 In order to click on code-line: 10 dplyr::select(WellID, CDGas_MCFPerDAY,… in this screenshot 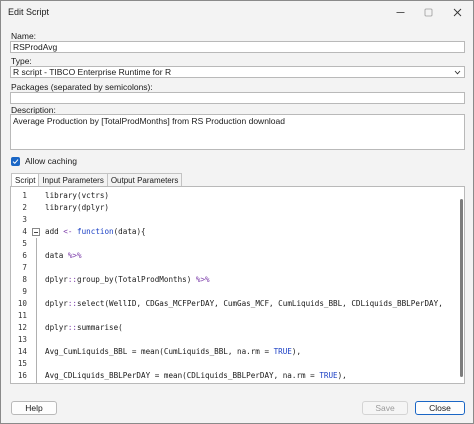, I will do `click(234, 304)`.